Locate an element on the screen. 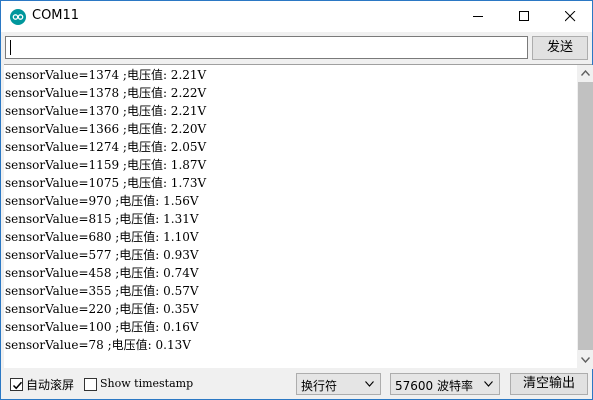  vertical-scrollbar is located at coordinates (585, 217).